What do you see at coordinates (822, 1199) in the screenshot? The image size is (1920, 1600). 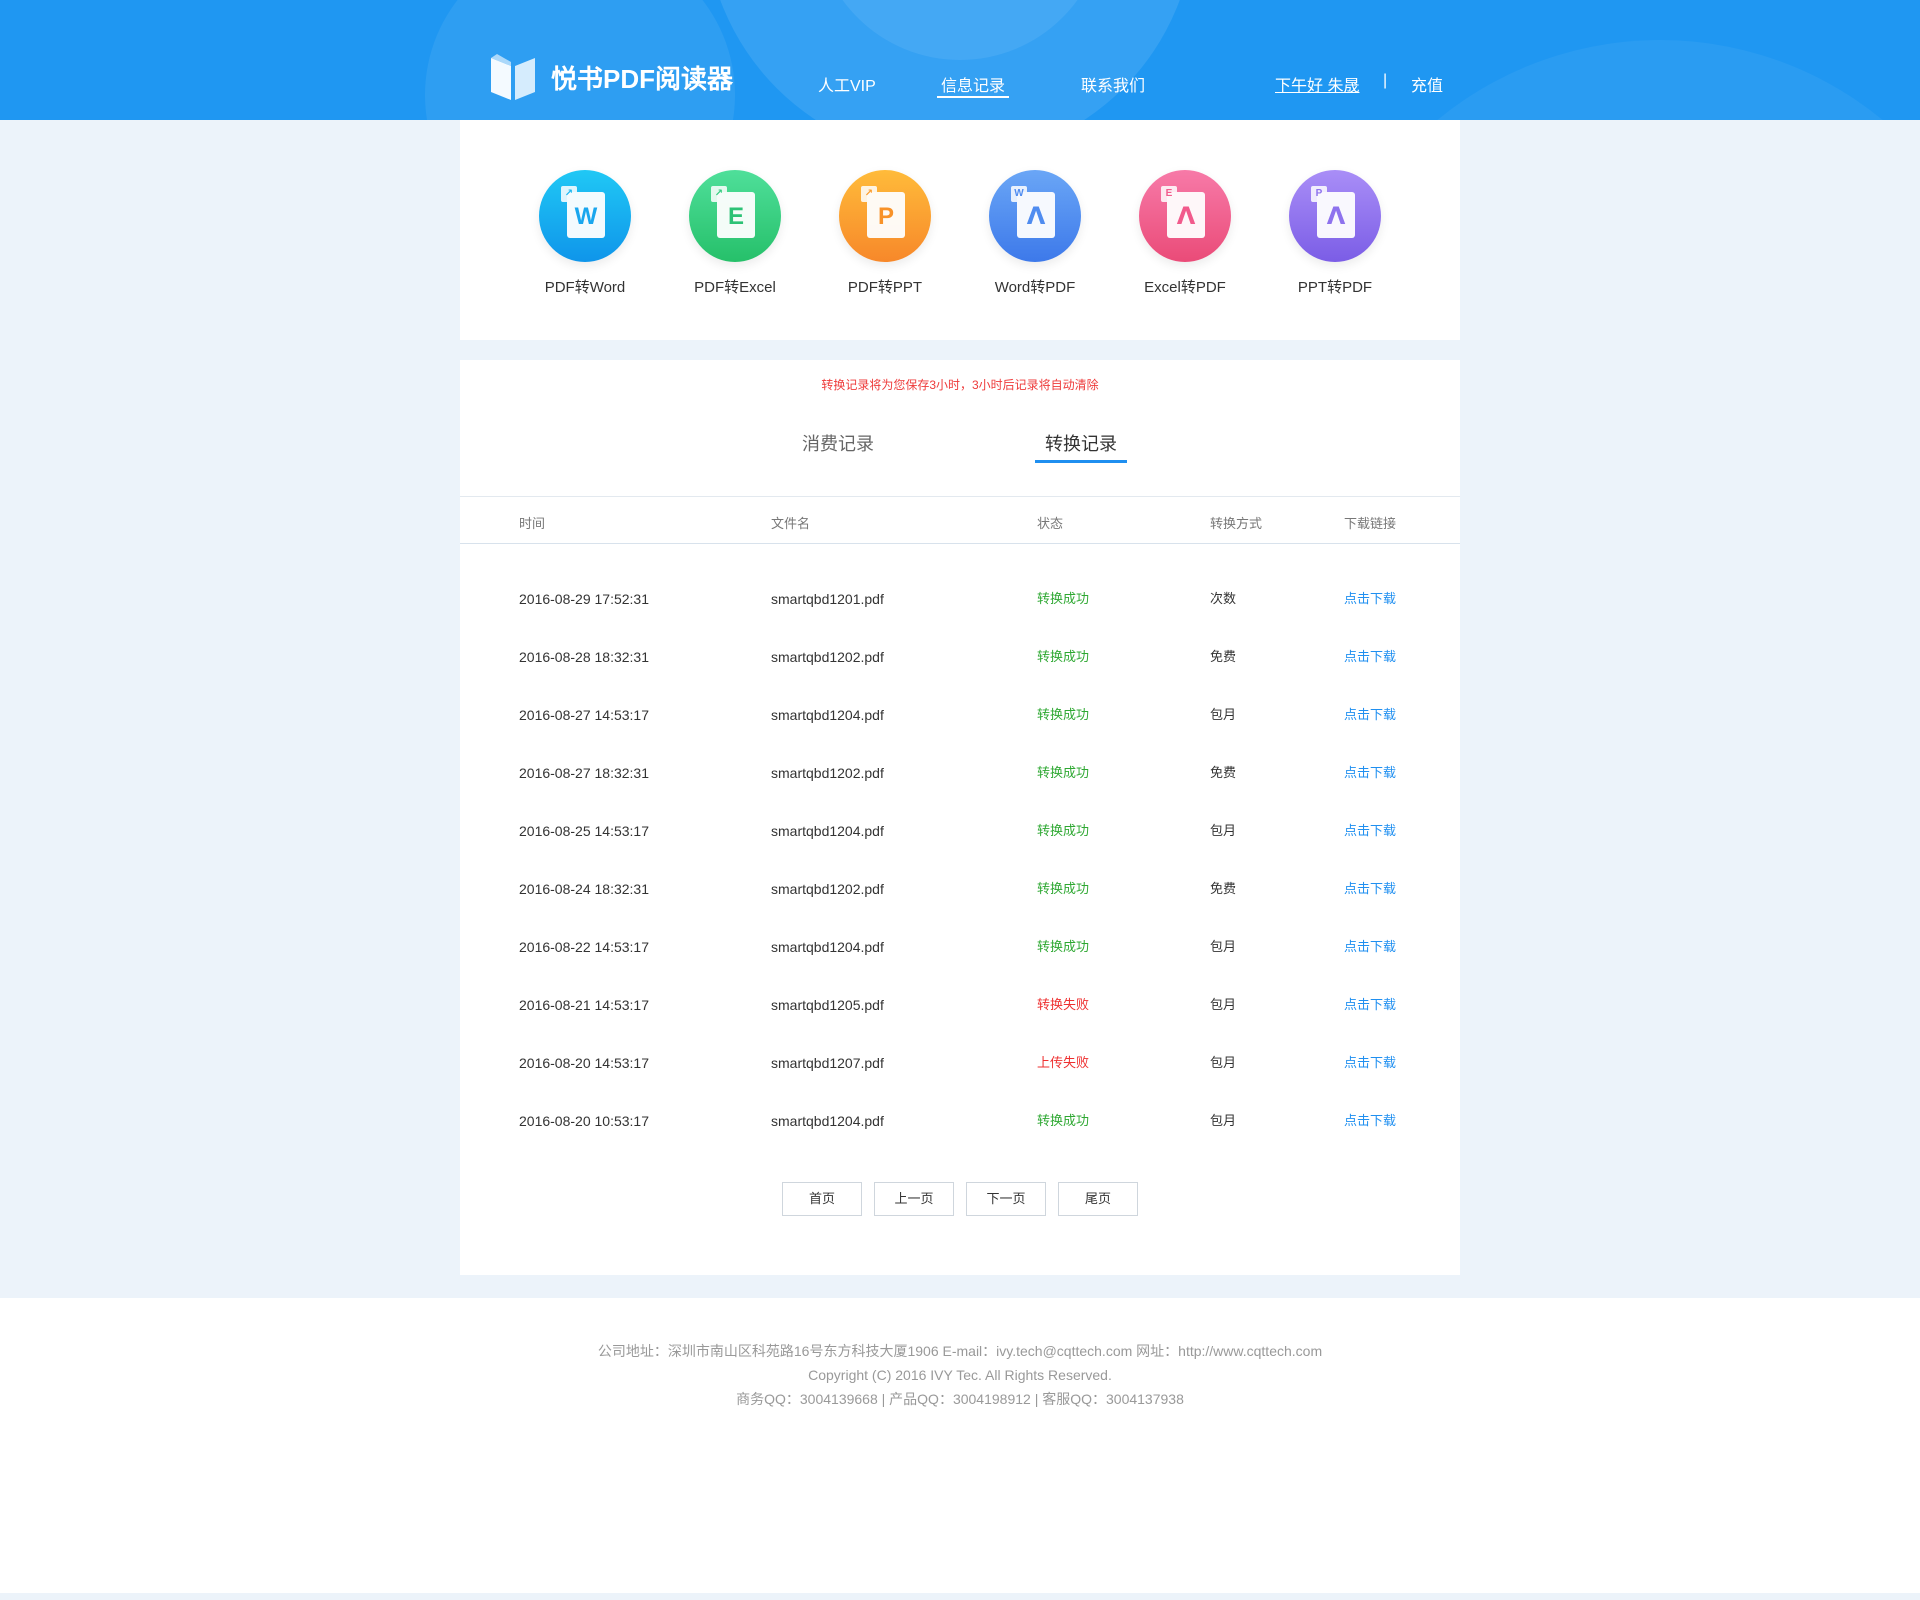 I see `first-page-button: 首页` at bounding box center [822, 1199].